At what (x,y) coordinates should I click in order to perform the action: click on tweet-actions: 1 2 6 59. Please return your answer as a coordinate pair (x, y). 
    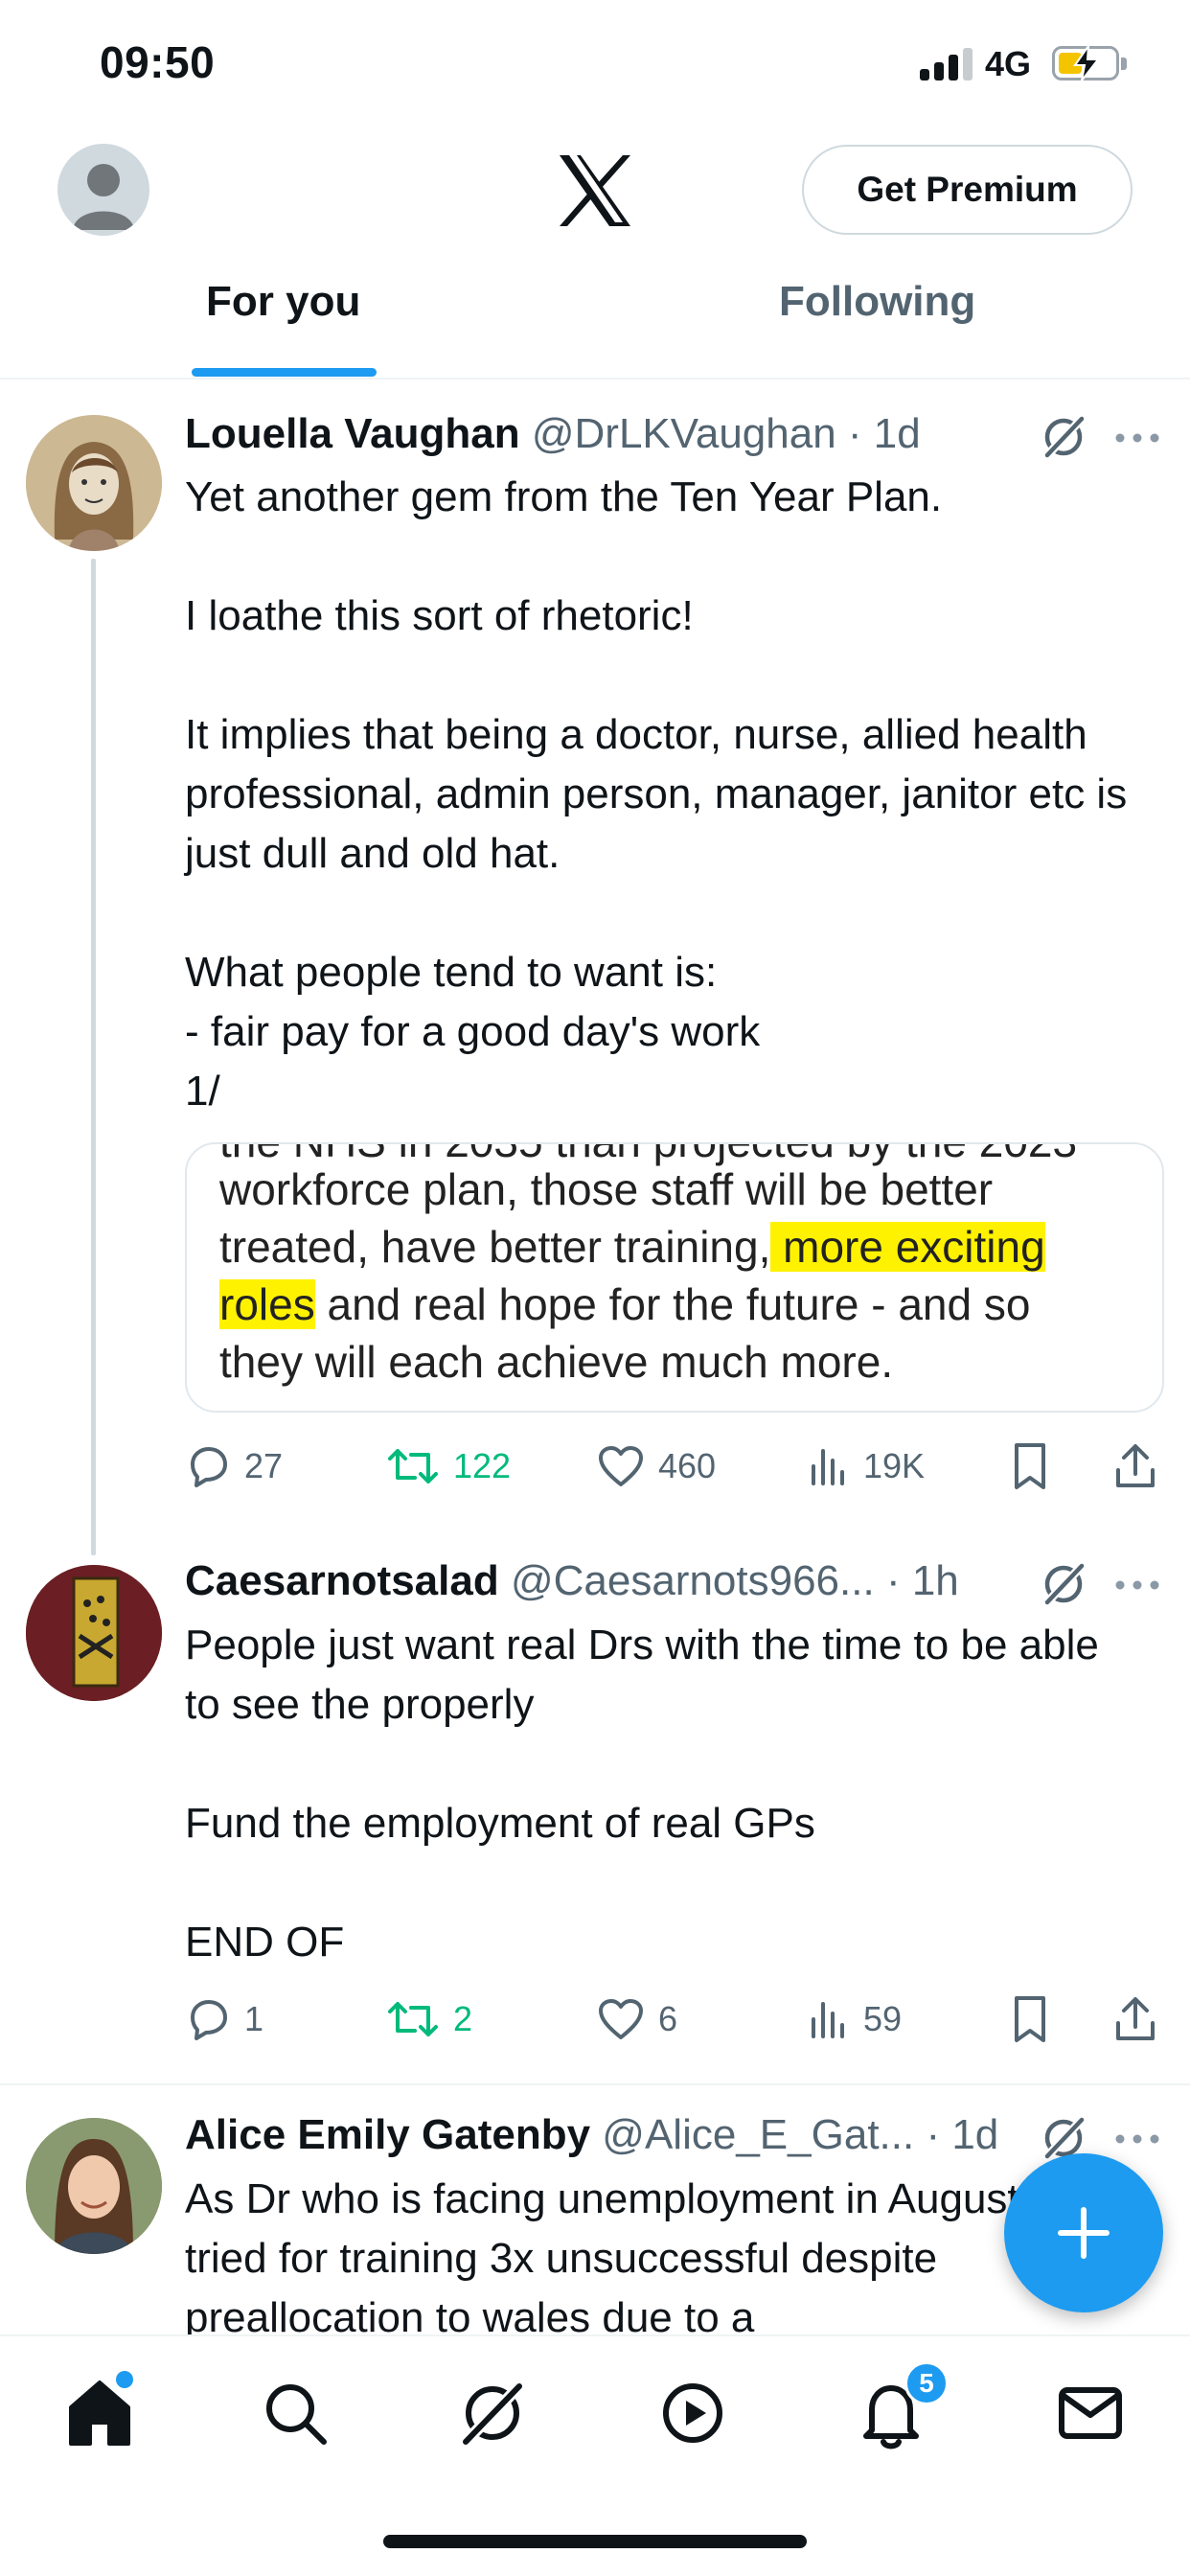
    Looking at the image, I should click on (673, 2019).